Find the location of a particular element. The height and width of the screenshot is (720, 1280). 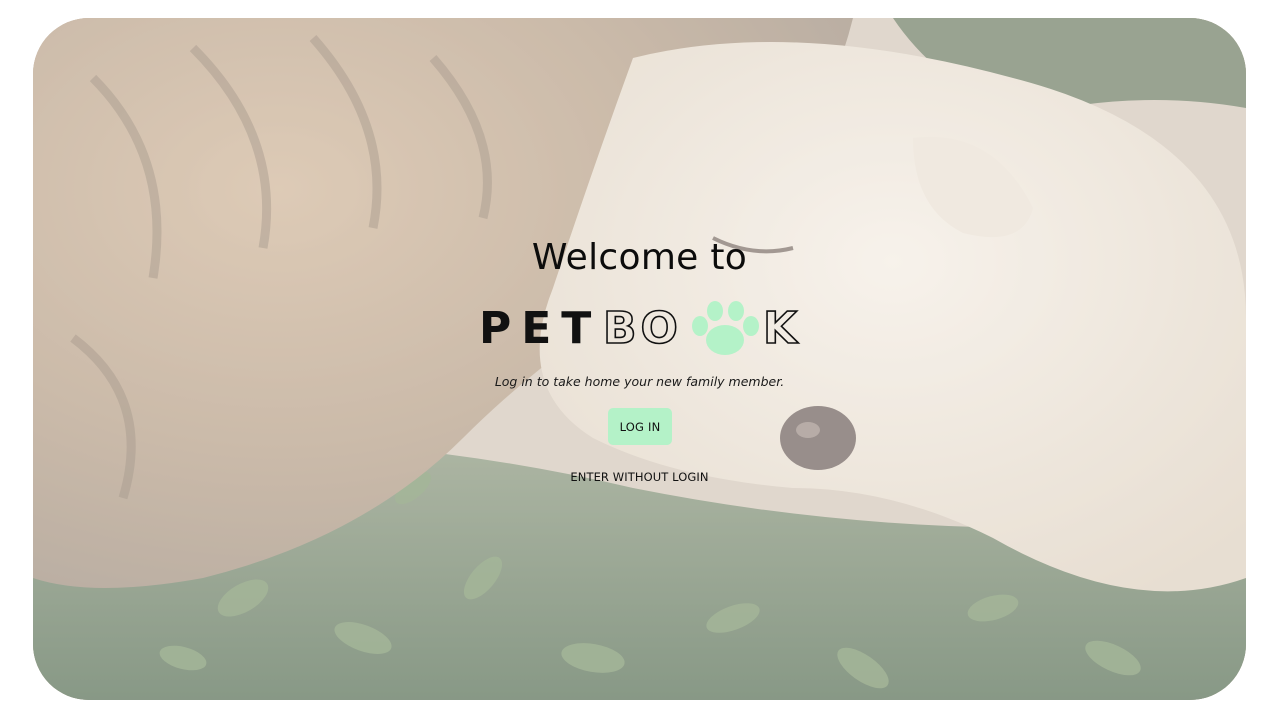

logo-text-outline: BO is located at coordinates (642, 328).